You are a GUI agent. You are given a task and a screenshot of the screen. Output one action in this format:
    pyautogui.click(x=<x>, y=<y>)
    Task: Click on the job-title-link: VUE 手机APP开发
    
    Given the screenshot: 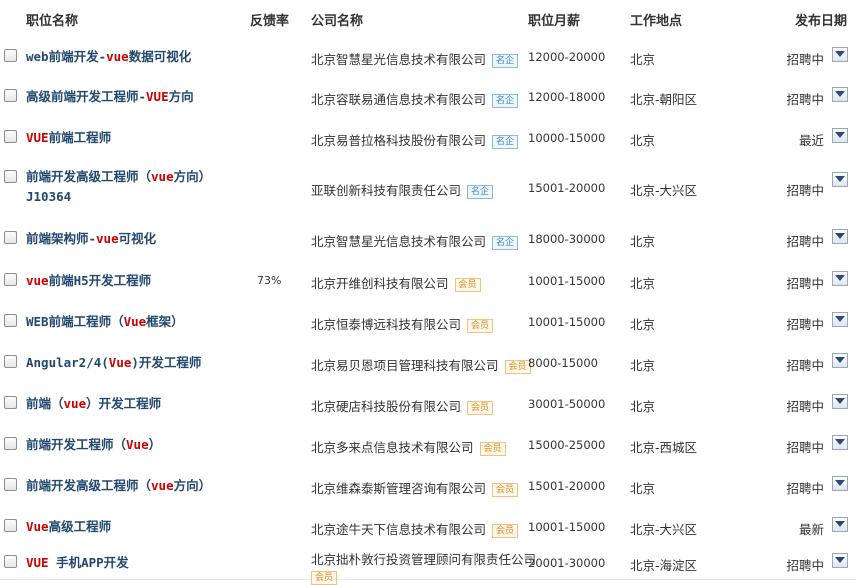 What is the action you would take?
    pyautogui.click(x=77, y=563)
    